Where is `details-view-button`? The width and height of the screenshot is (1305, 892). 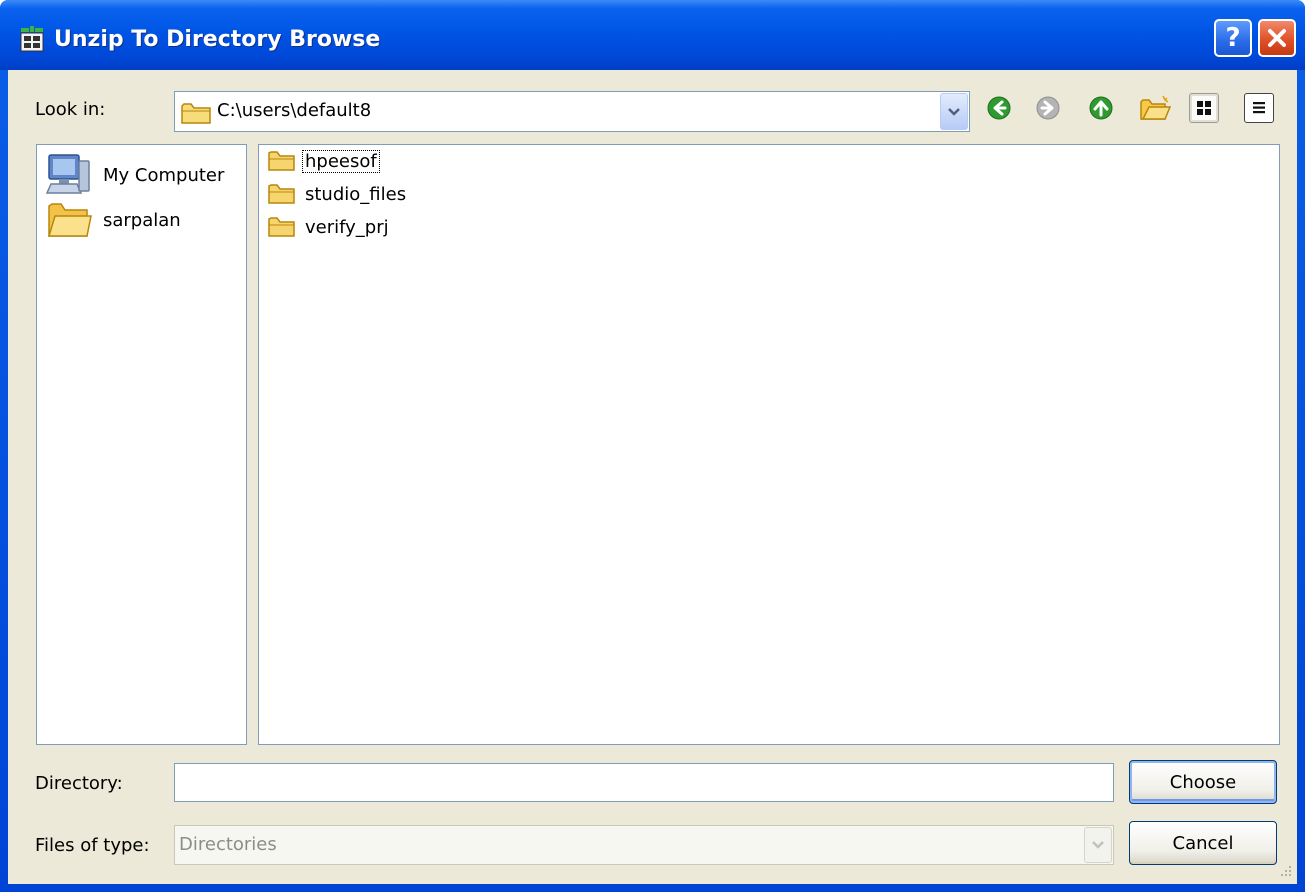
details-view-button is located at coordinates (1259, 108).